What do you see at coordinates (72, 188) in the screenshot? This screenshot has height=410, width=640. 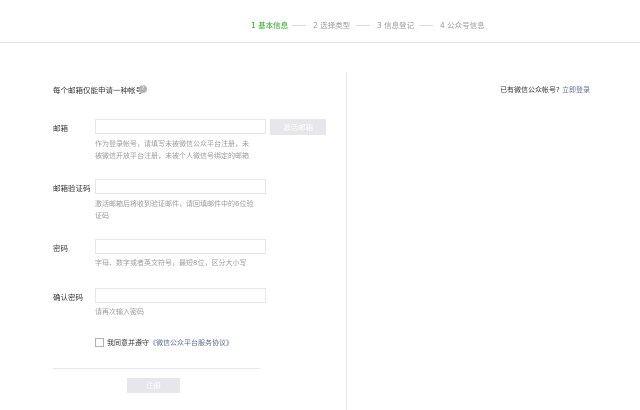 I see `code-label: 邮箱验证码` at bounding box center [72, 188].